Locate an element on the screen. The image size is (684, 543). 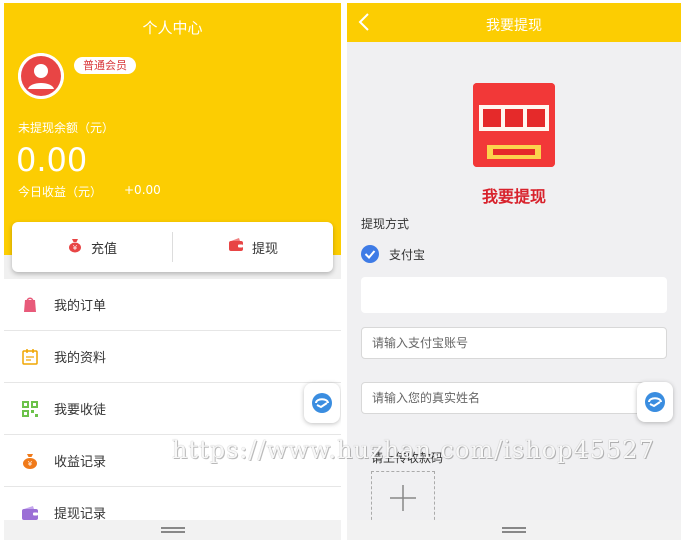
alipay-account-input is located at coordinates (514, 343).